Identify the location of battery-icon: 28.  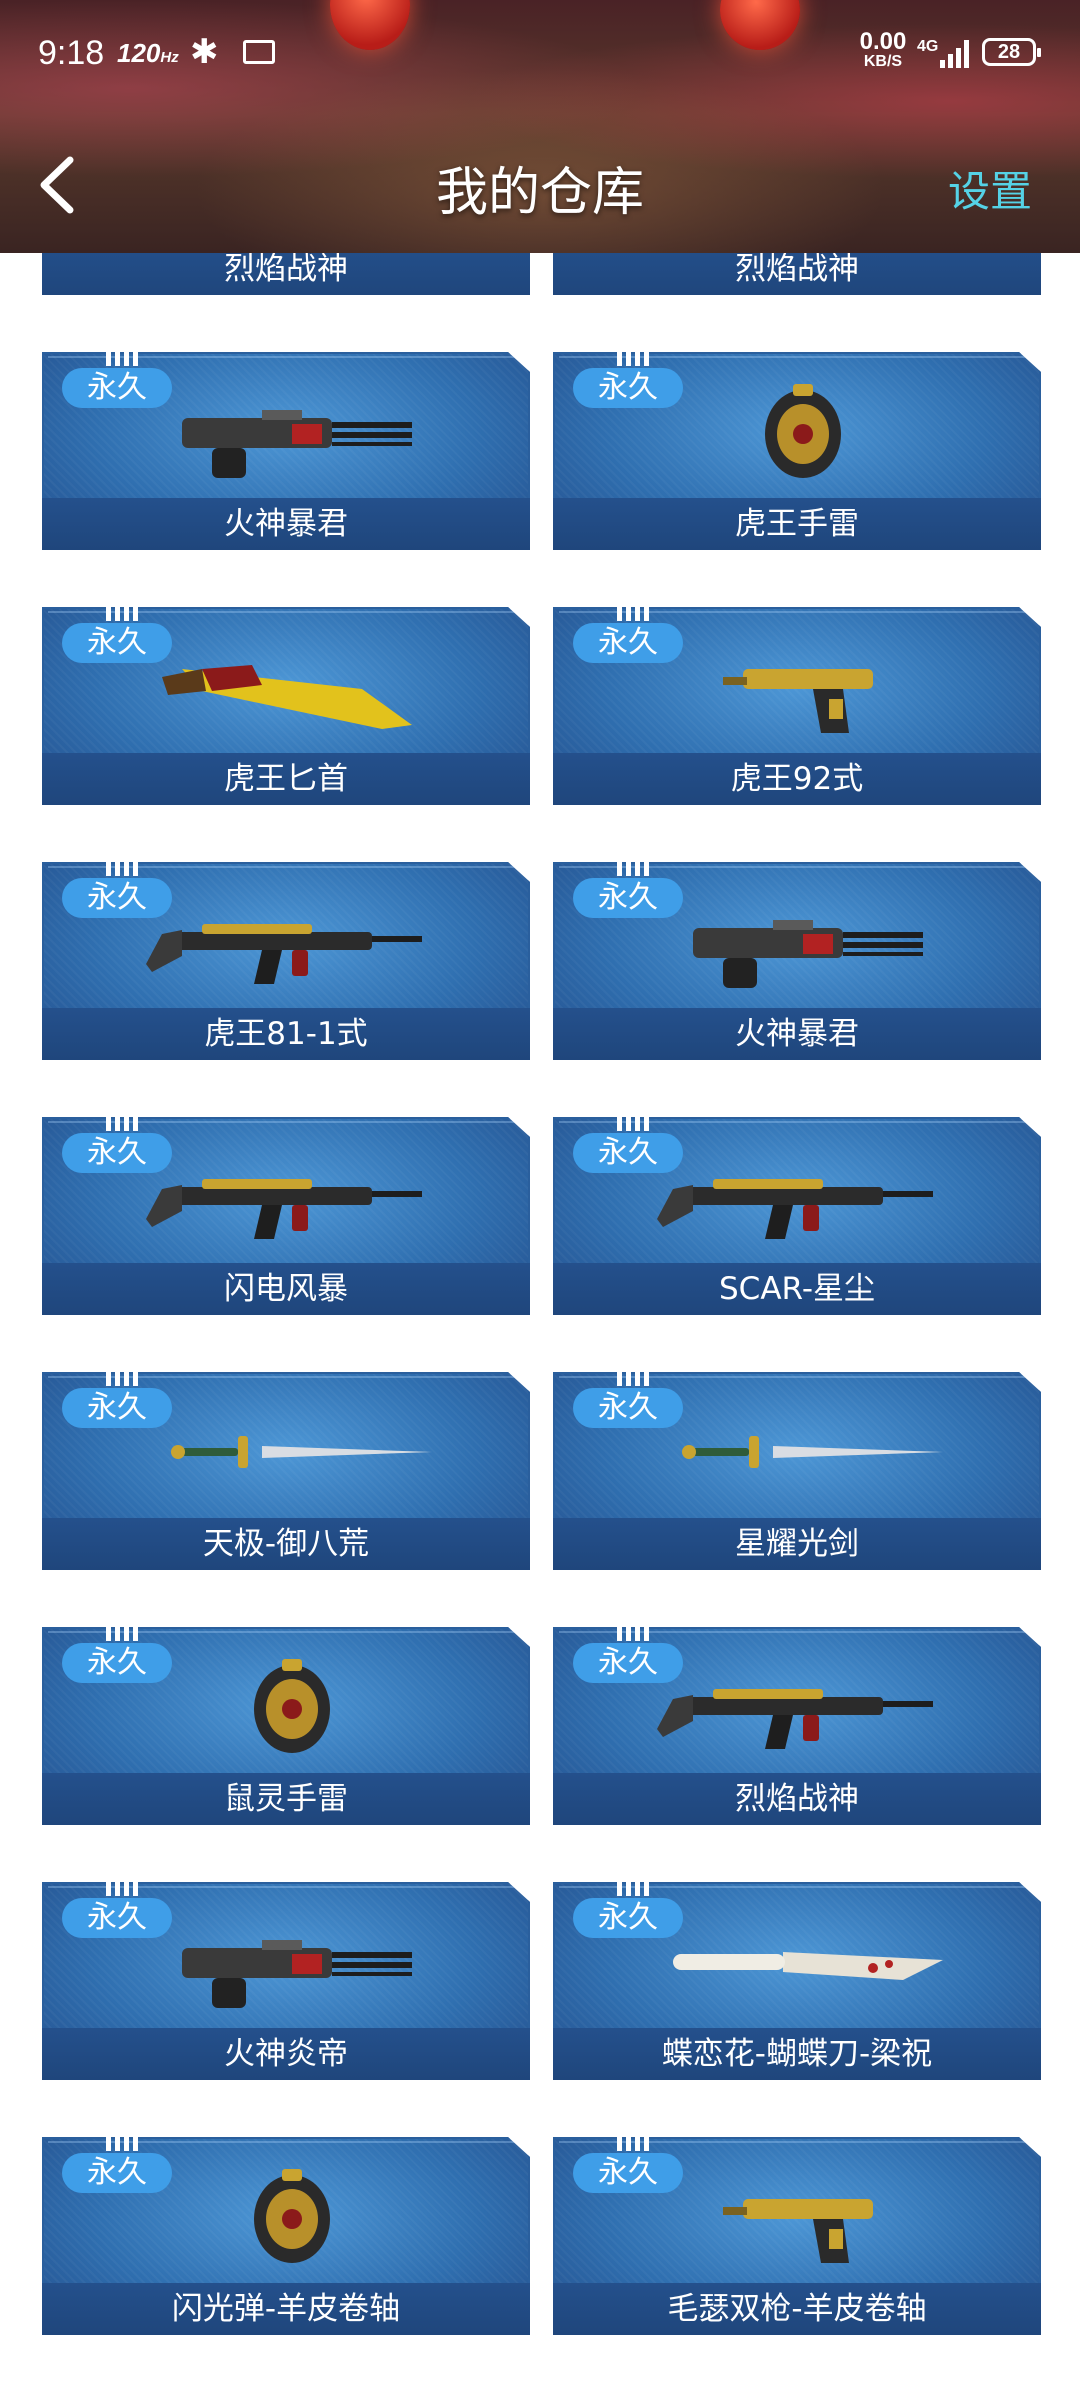
(1011, 52).